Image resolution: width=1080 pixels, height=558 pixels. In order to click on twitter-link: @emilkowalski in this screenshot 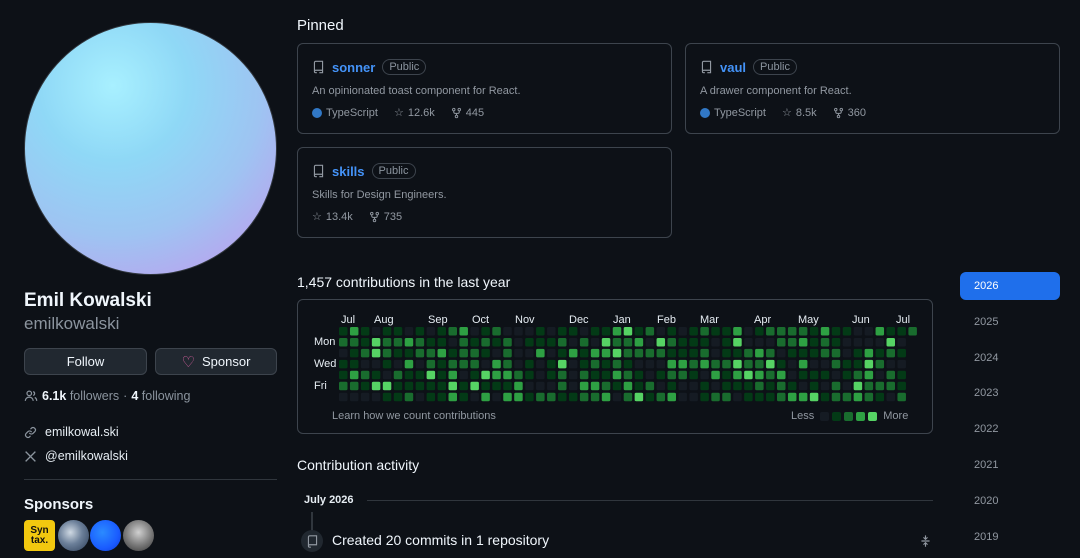, I will do `click(86, 456)`.